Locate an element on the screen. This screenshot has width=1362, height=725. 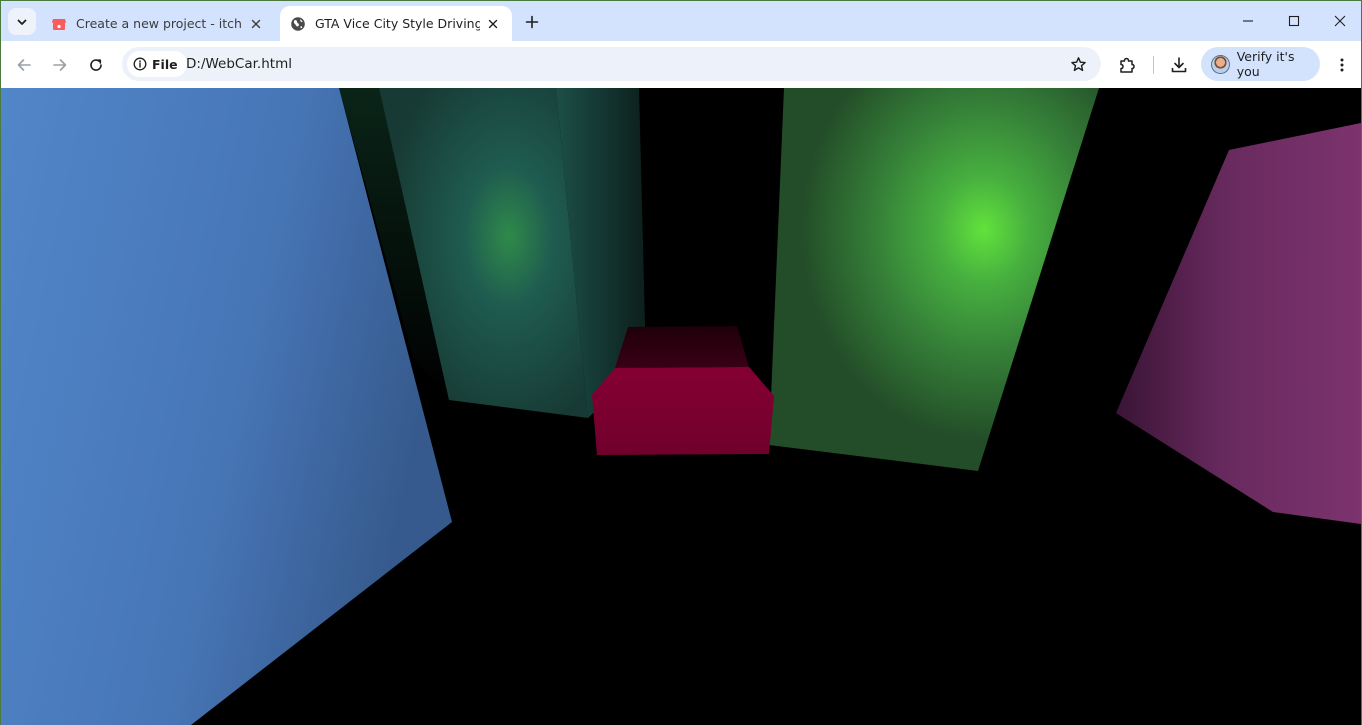
tab-itchio: Create a new project - itch.io is located at coordinates (158, 23).